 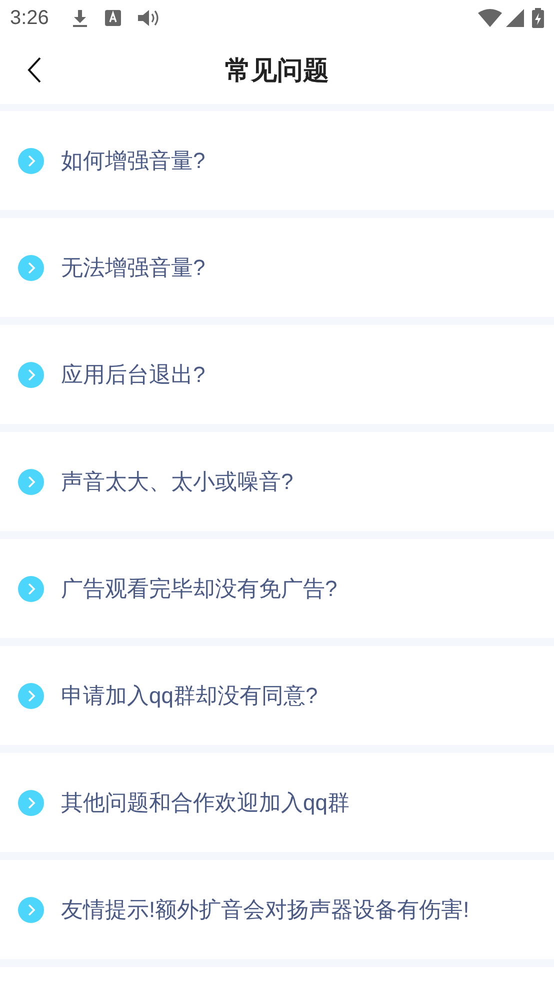 I want to click on keyboard-icon, so click(x=112, y=18).